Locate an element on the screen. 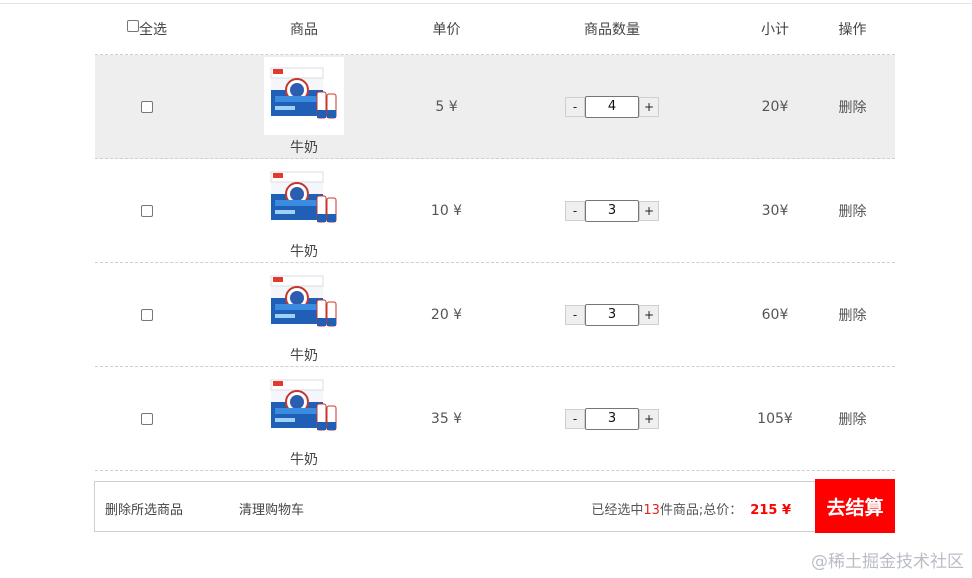 This screenshot has height=578, width=972. select-all-checkbox is located at coordinates (133, 26).